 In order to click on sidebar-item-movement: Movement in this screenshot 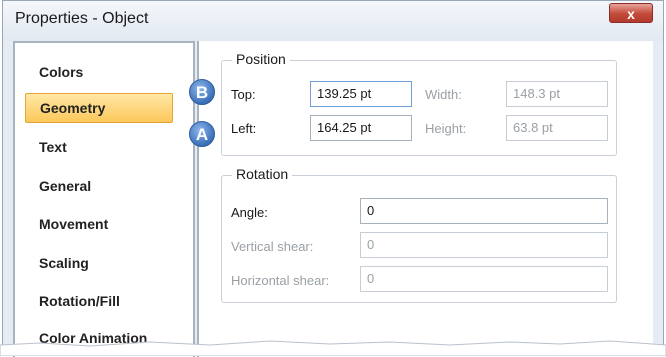, I will do `click(99, 224)`.